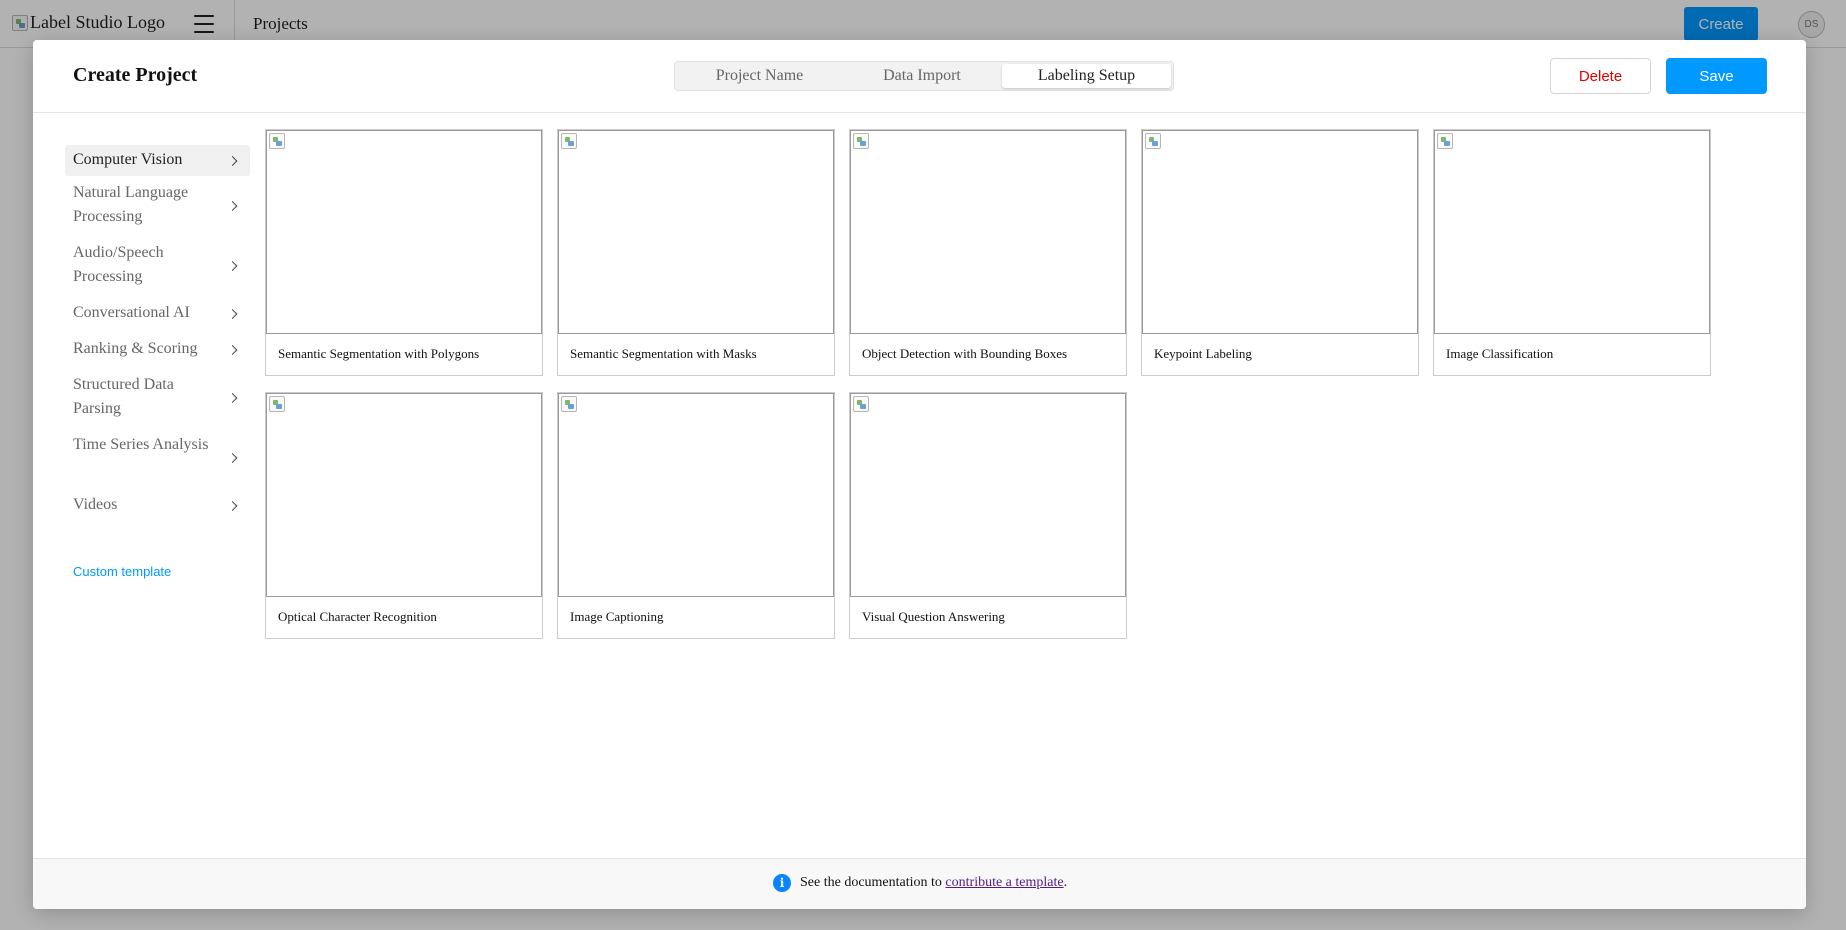 This screenshot has width=1846, height=930. What do you see at coordinates (122, 571) in the screenshot?
I see `custom-template-link: Custom template` at bounding box center [122, 571].